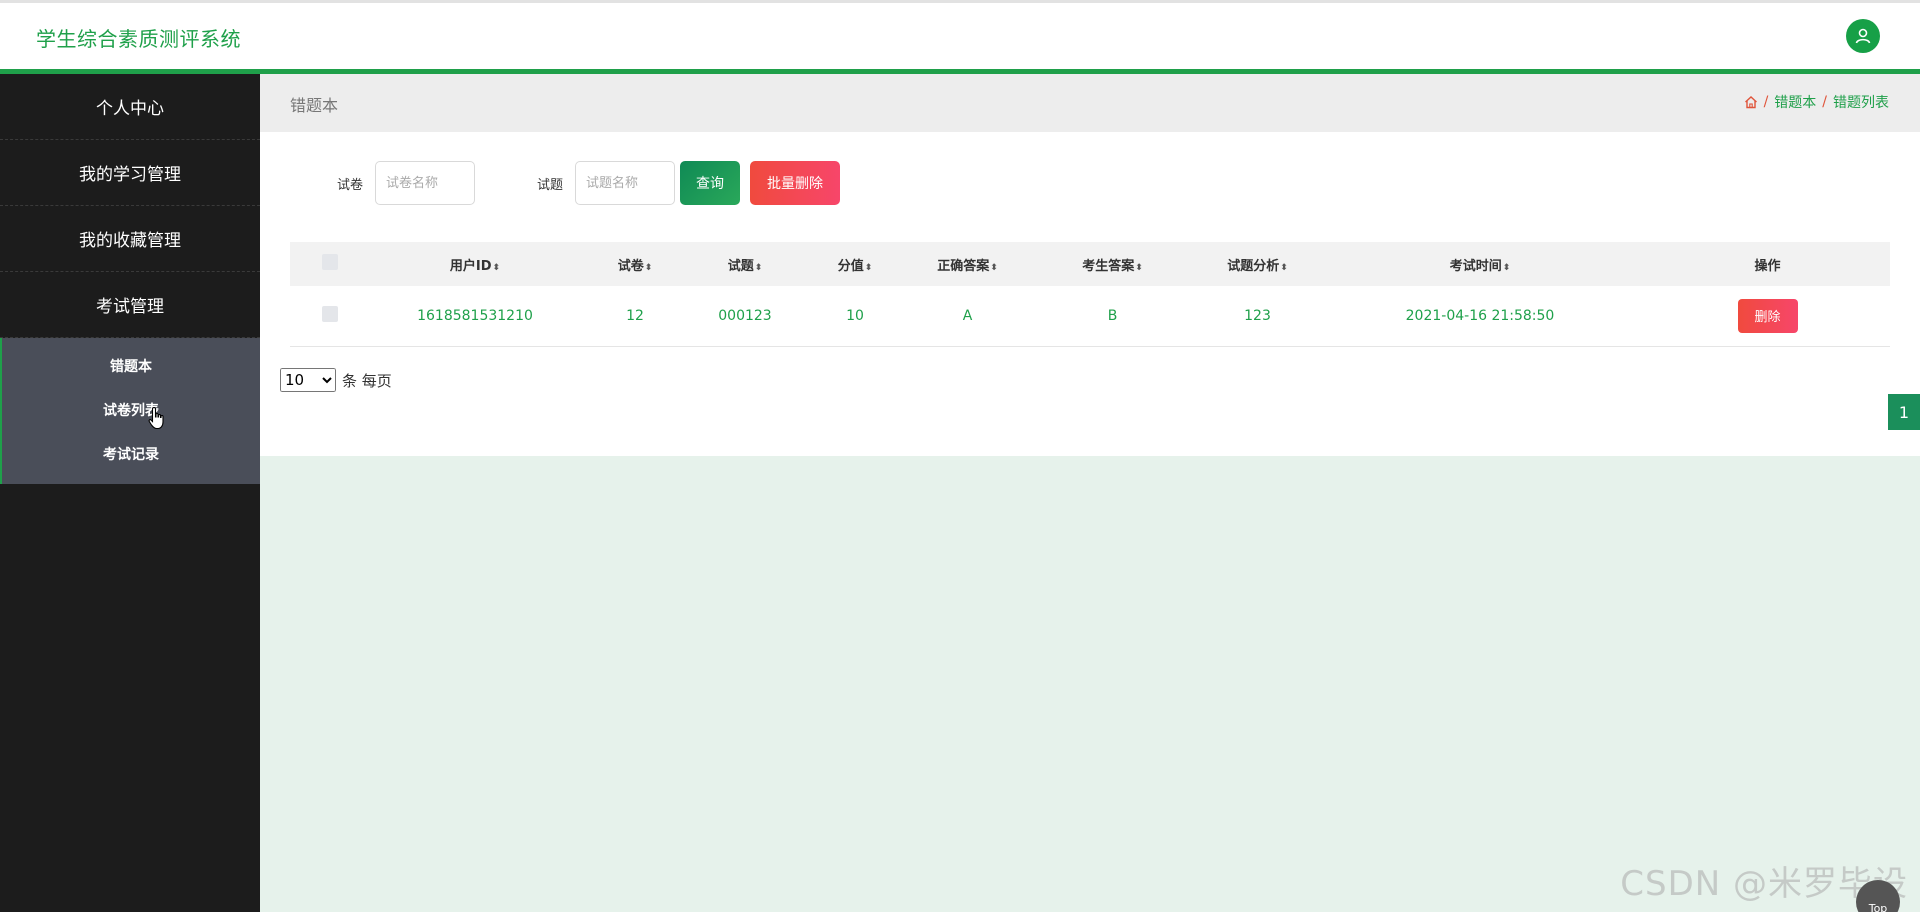 The width and height of the screenshot is (1920, 912). What do you see at coordinates (314, 105) in the screenshot?
I see `page-title: 错题本` at bounding box center [314, 105].